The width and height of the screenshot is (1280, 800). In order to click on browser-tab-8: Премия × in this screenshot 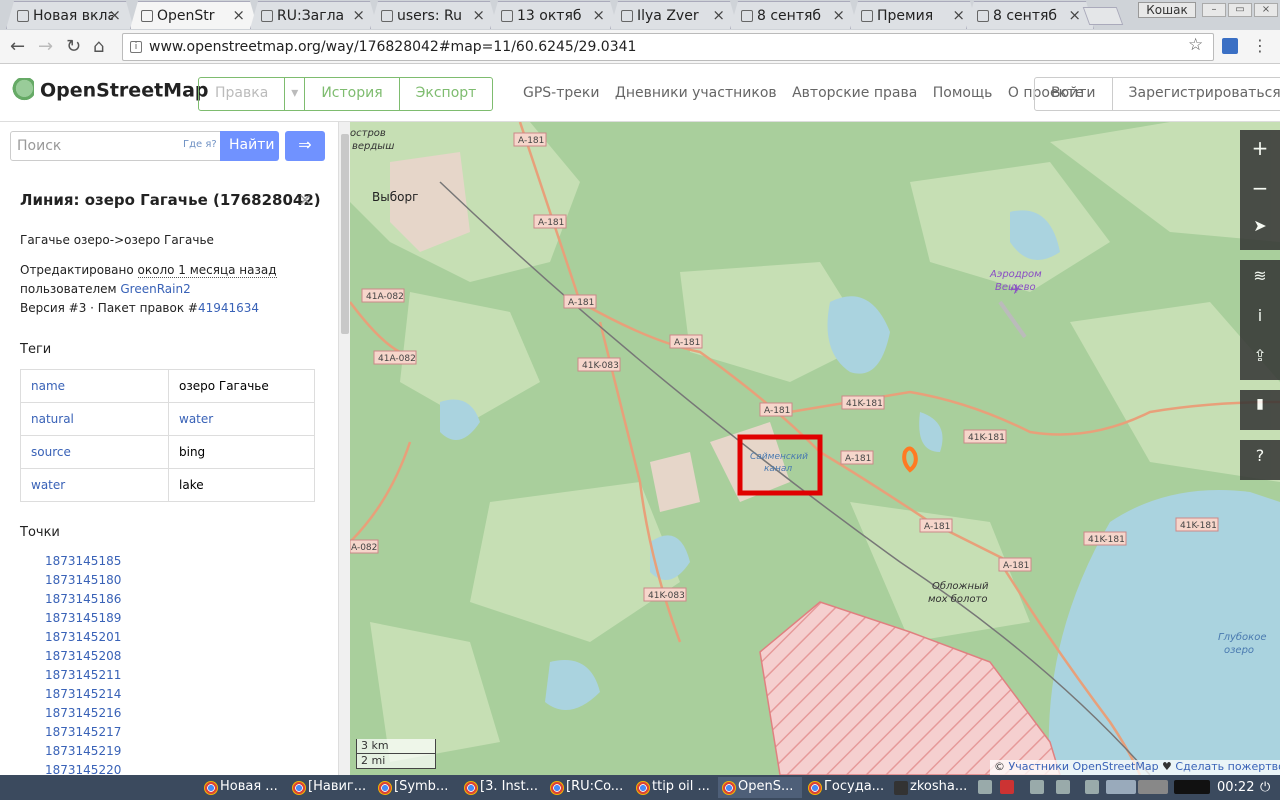, I will do `click(914, 15)`.